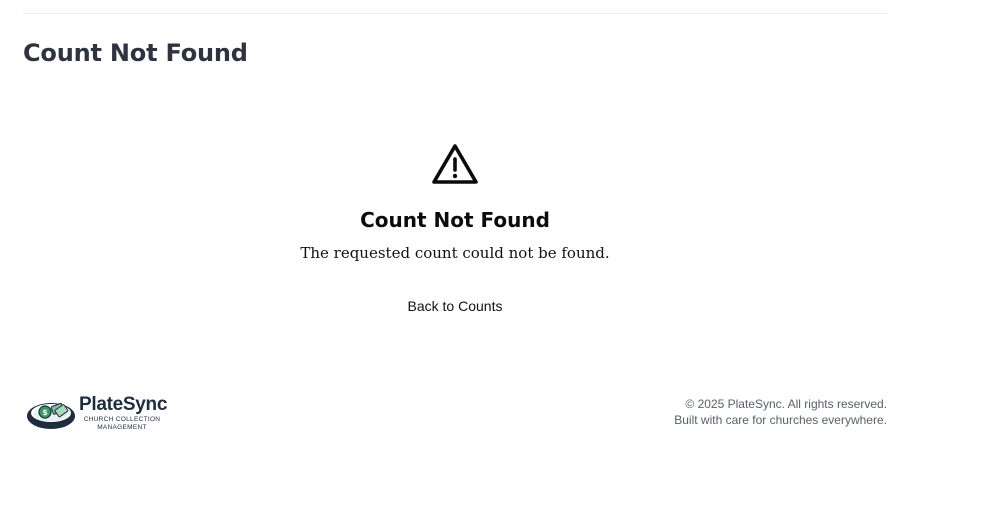 The image size is (998, 521). Describe the element at coordinates (786, 404) in the screenshot. I see `copyright-text: © 2025 PlateSync. All rights reserved.` at that location.